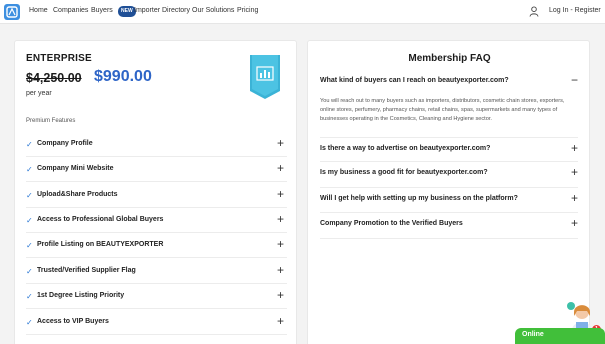 The image size is (605, 344). I want to click on feature-label: 1st Degree Listing Priority, so click(81, 295).